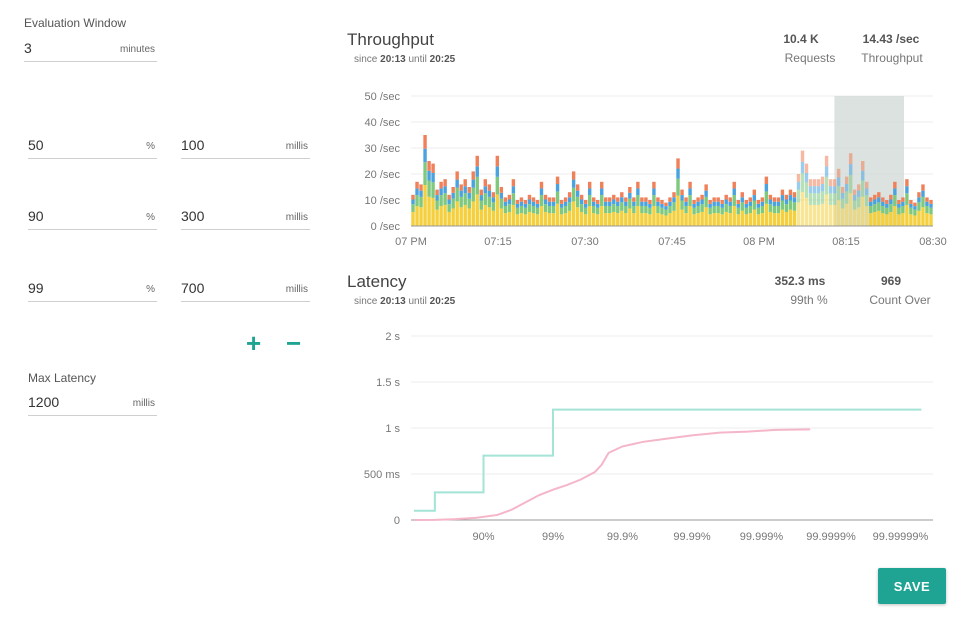  What do you see at coordinates (388, 383) in the screenshot?
I see `y-tick-label: 1.5 s` at bounding box center [388, 383].